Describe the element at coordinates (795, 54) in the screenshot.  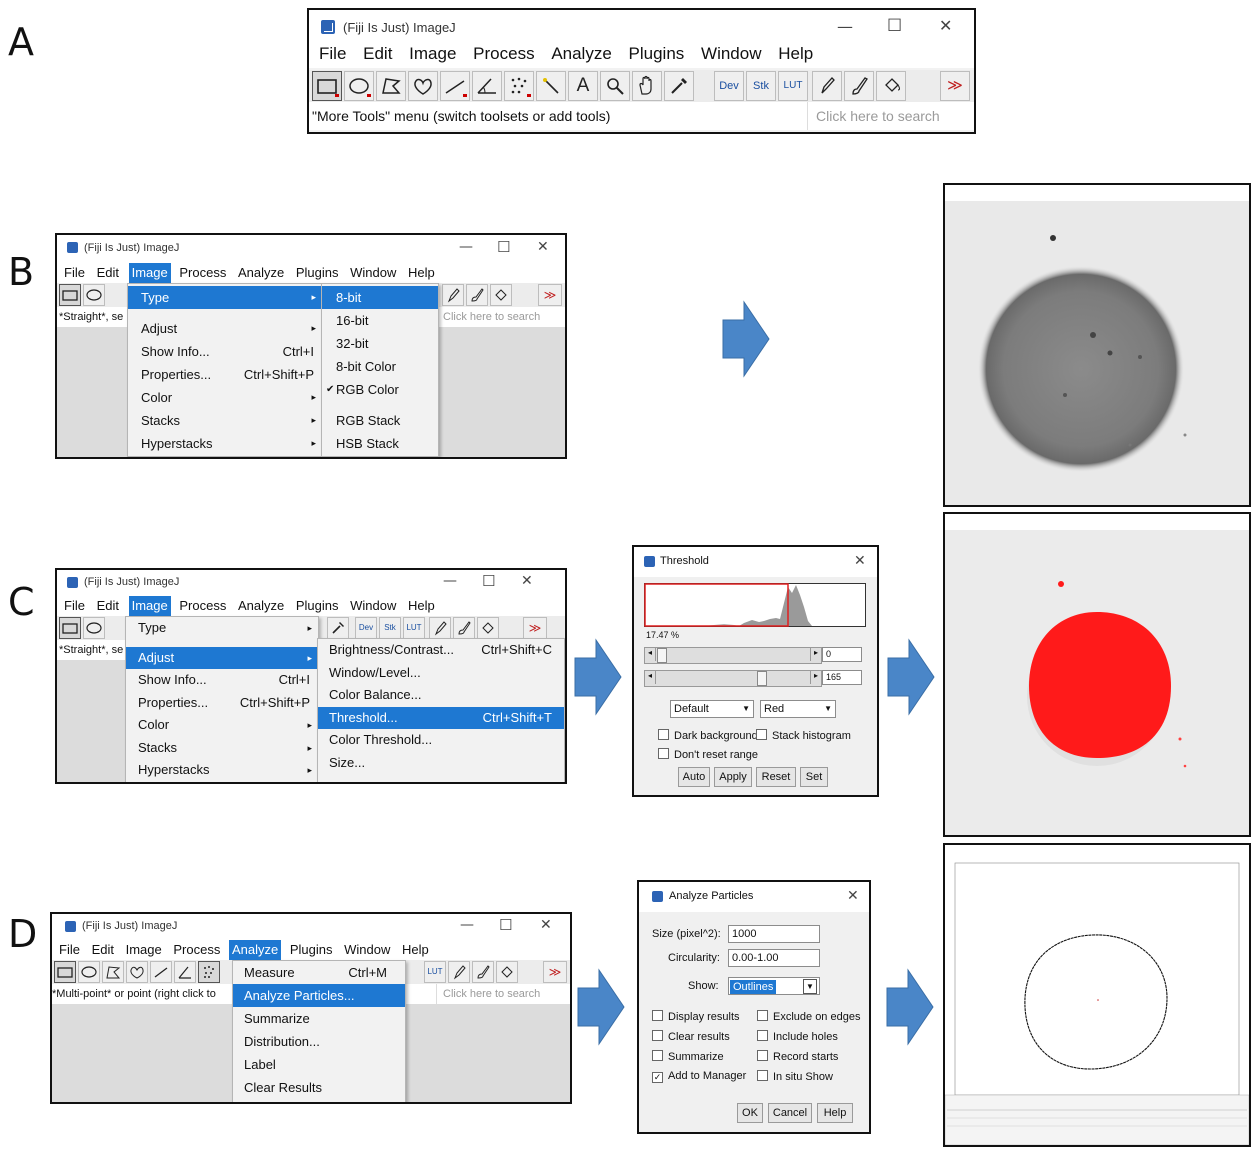
I see `menu-help: Help` at that location.